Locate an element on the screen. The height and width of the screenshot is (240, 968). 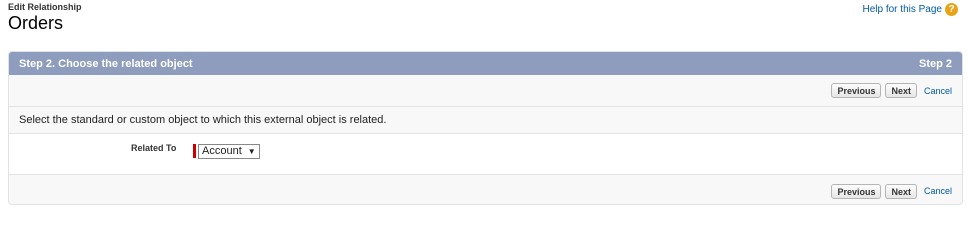
chevron-down-icon: ▼ is located at coordinates (251, 151).